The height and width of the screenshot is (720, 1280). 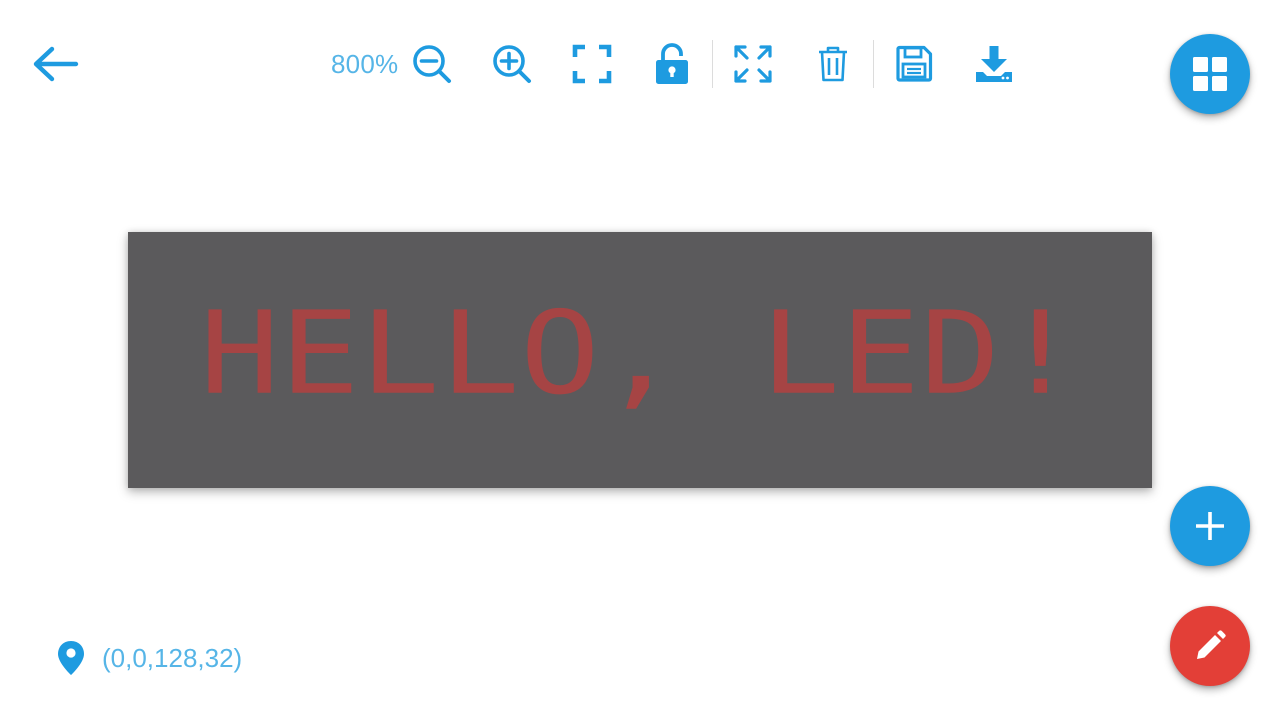 I want to click on delete-button, so click(x=833, y=64).